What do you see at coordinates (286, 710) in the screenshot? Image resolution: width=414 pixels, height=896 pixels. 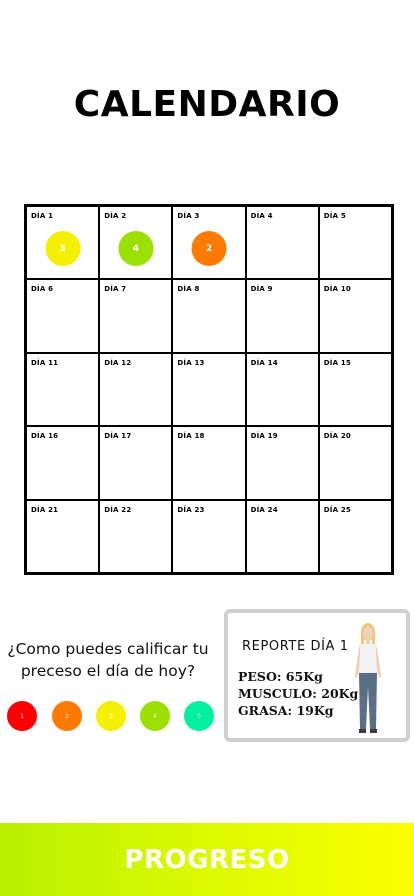 I see `report-grasa: GRASA: 19Kg` at bounding box center [286, 710].